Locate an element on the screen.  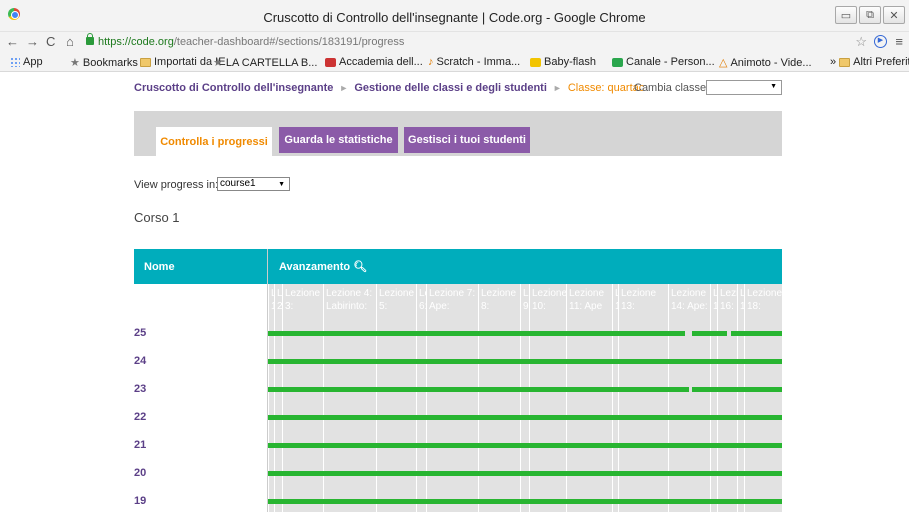
bookmark-item: ★ Bookmarks is located at coordinates (104, 63).